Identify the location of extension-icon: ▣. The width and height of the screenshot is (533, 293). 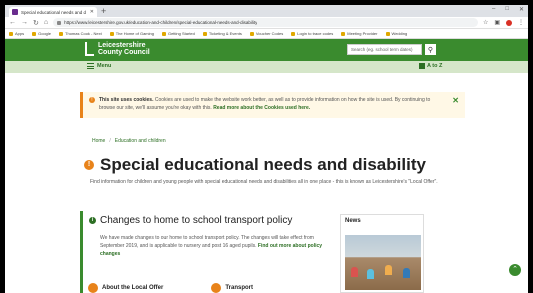
(497, 22).